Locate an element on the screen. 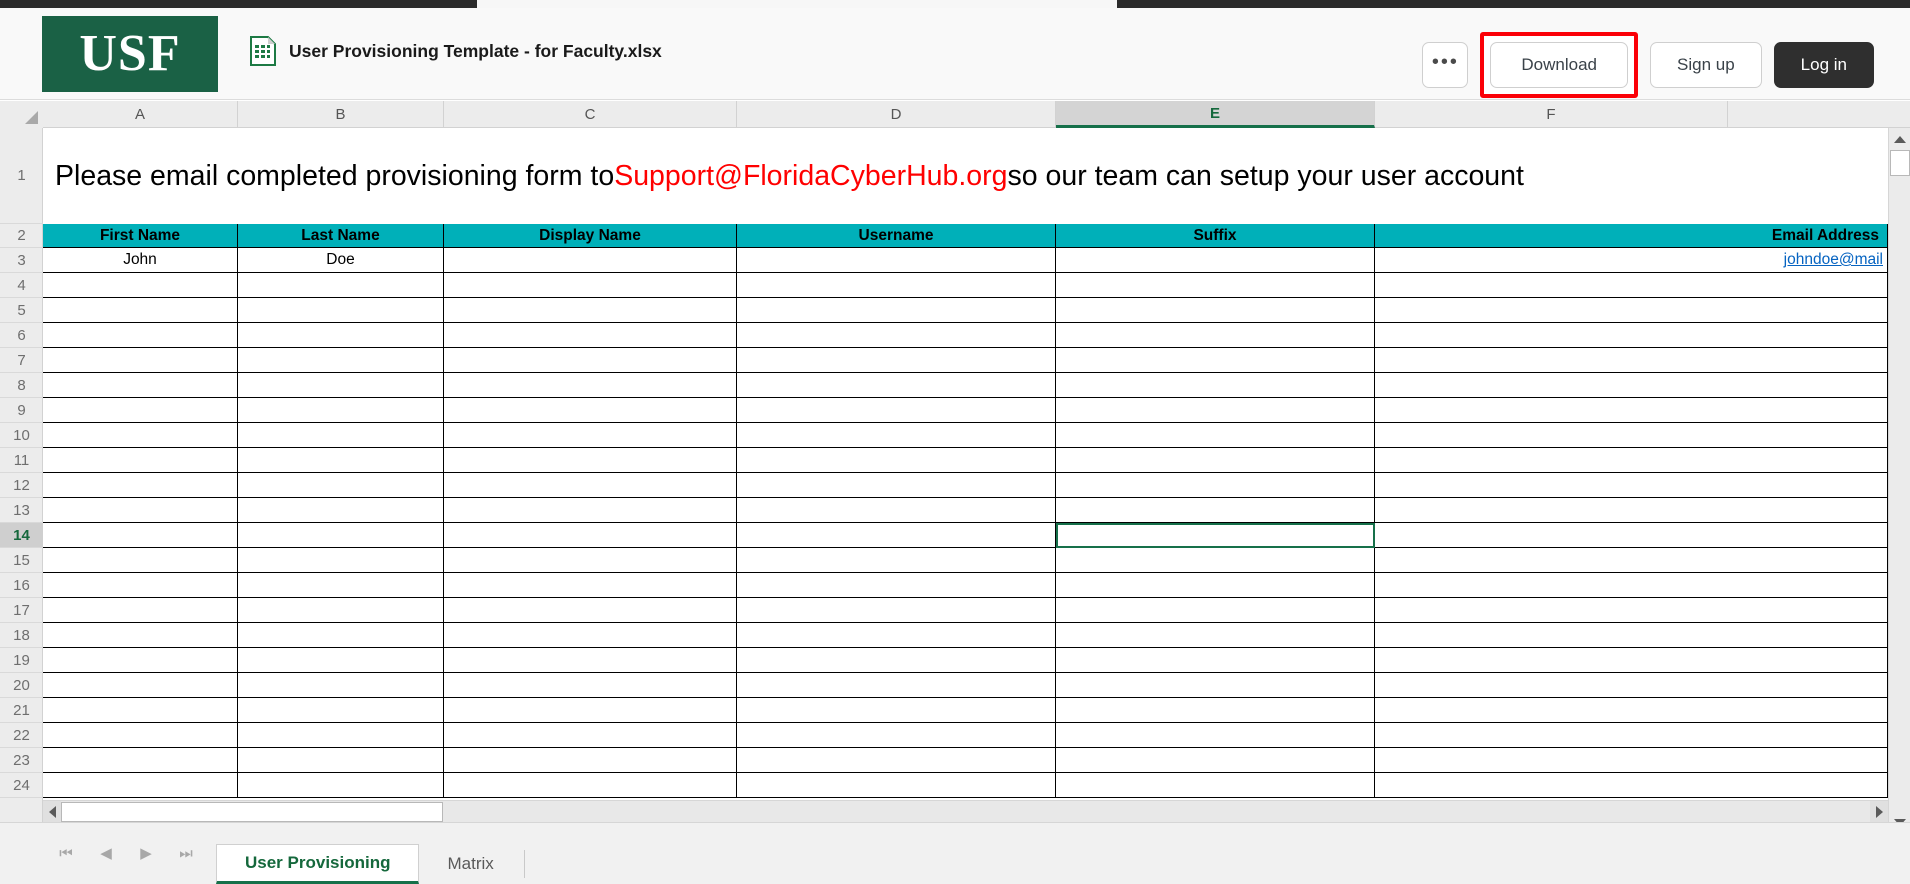  cell-a10 is located at coordinates (140, 435).